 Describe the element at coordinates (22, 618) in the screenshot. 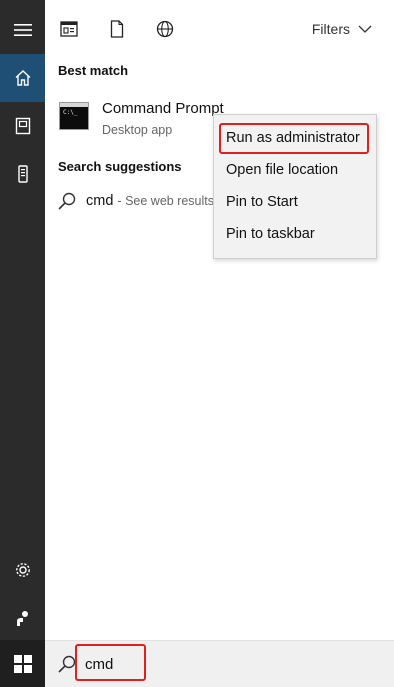

I see `user-feedback-icon` at that location.